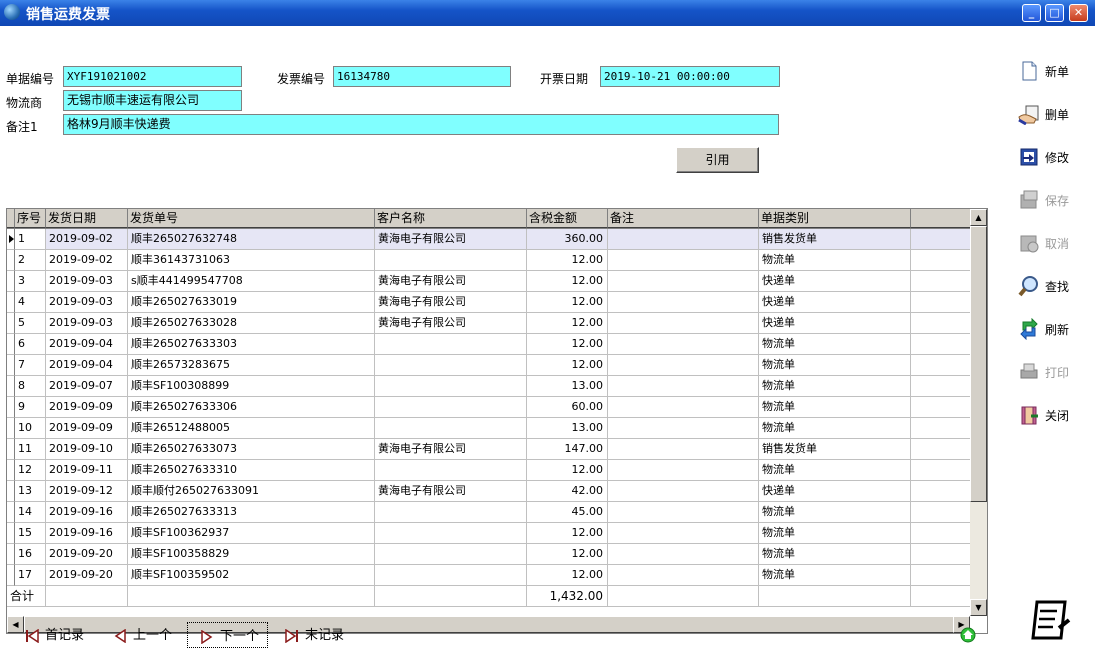 The width and height of the screenshot is (1095, 662). What do you see at coordinates (488, 407) in the screenshot?
I see `table-row: 92019-09-09顺丰26502763330660.00物流单` at bounding box center [488, 407].